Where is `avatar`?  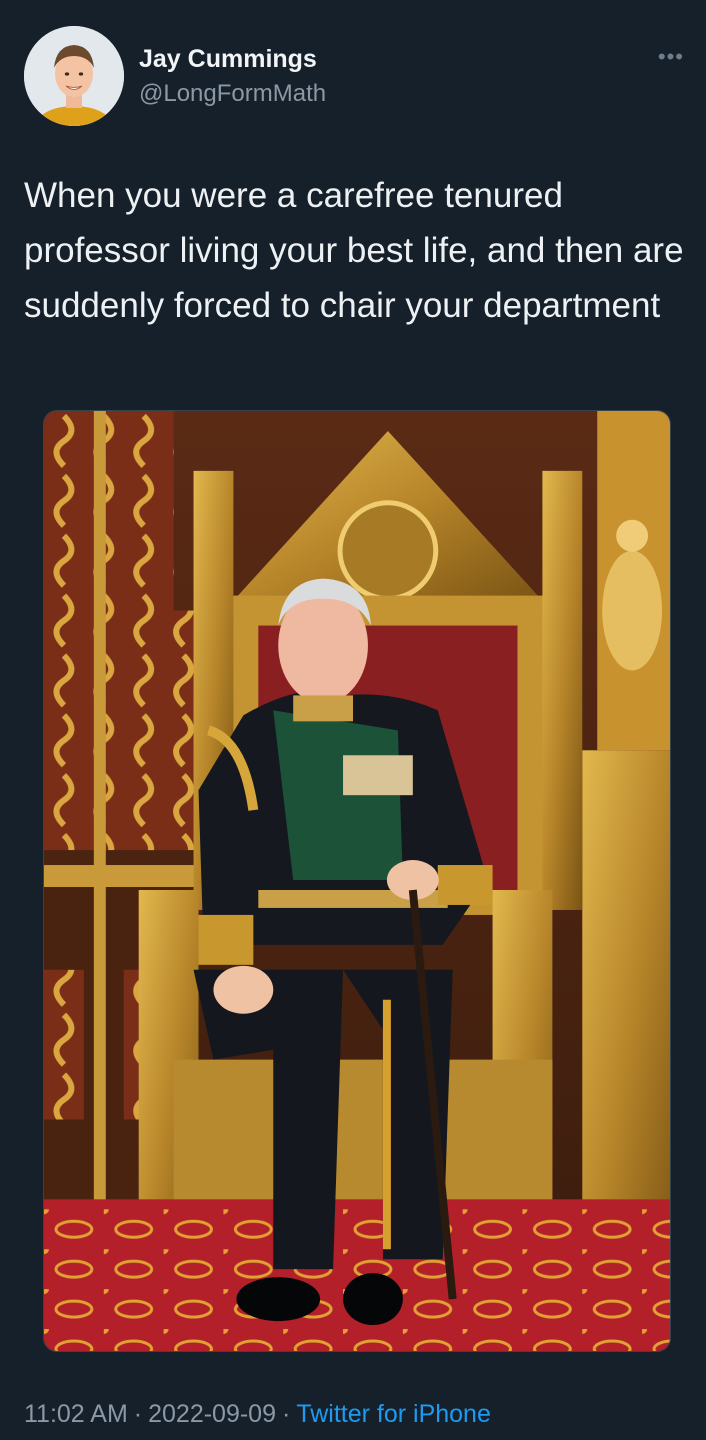
avatar is located at coordinates (74, 76).